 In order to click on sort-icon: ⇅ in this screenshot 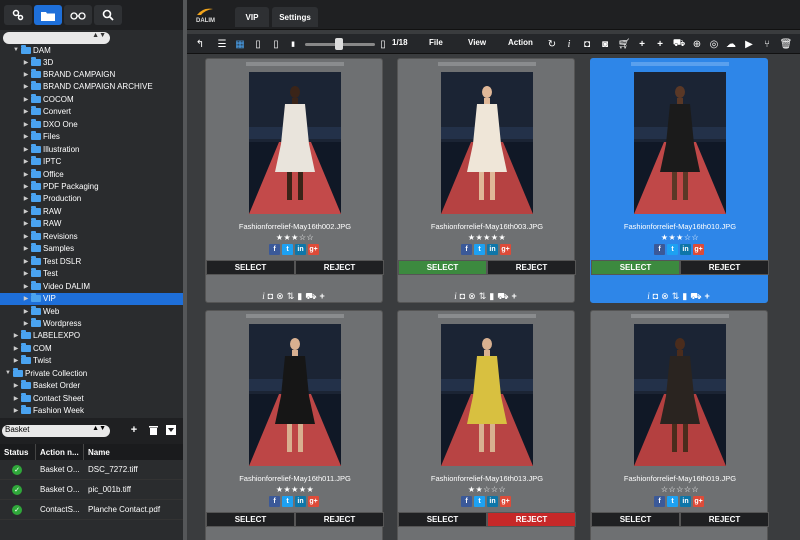, I will do `click(484, 296)`.